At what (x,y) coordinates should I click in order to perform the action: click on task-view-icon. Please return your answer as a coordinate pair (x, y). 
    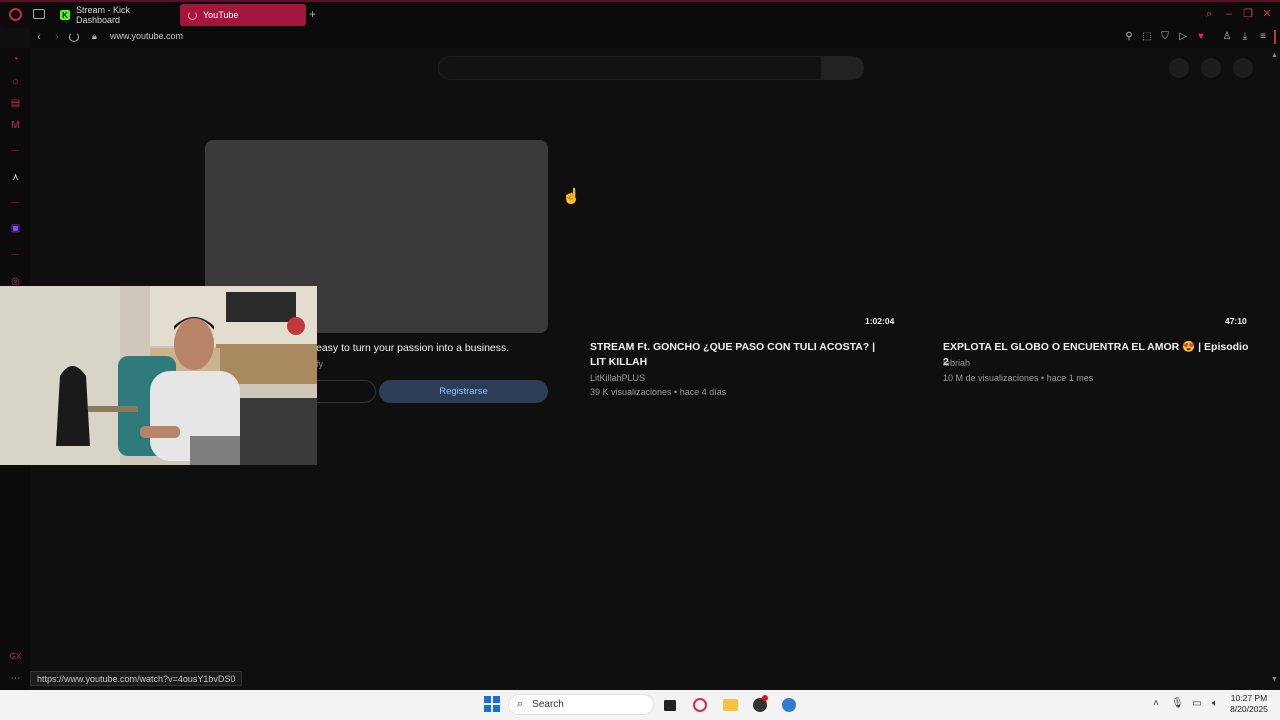
    Looking at the image, I should click on (670, 705).